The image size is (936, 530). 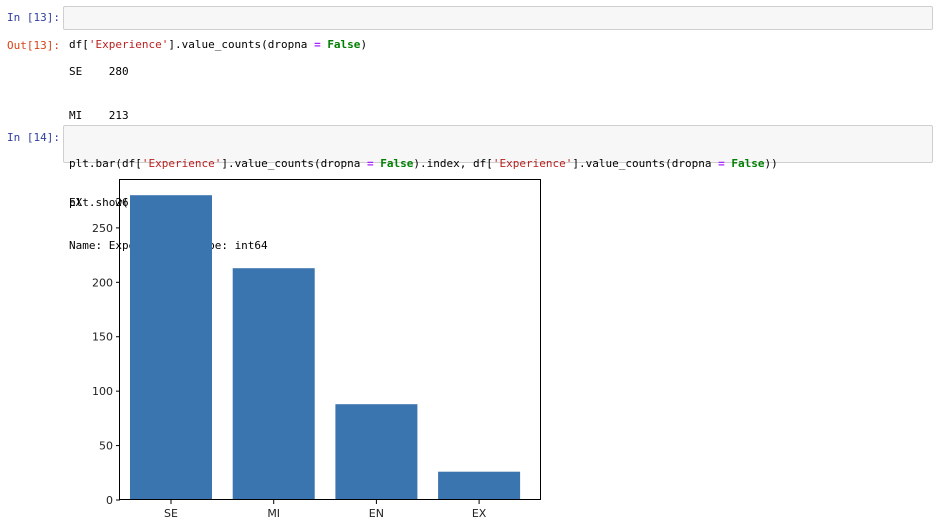 What do you see at coordinates (109, 500) in the screenshot?
I see `y-tick-label: 0` at bounding box center [109, 500].